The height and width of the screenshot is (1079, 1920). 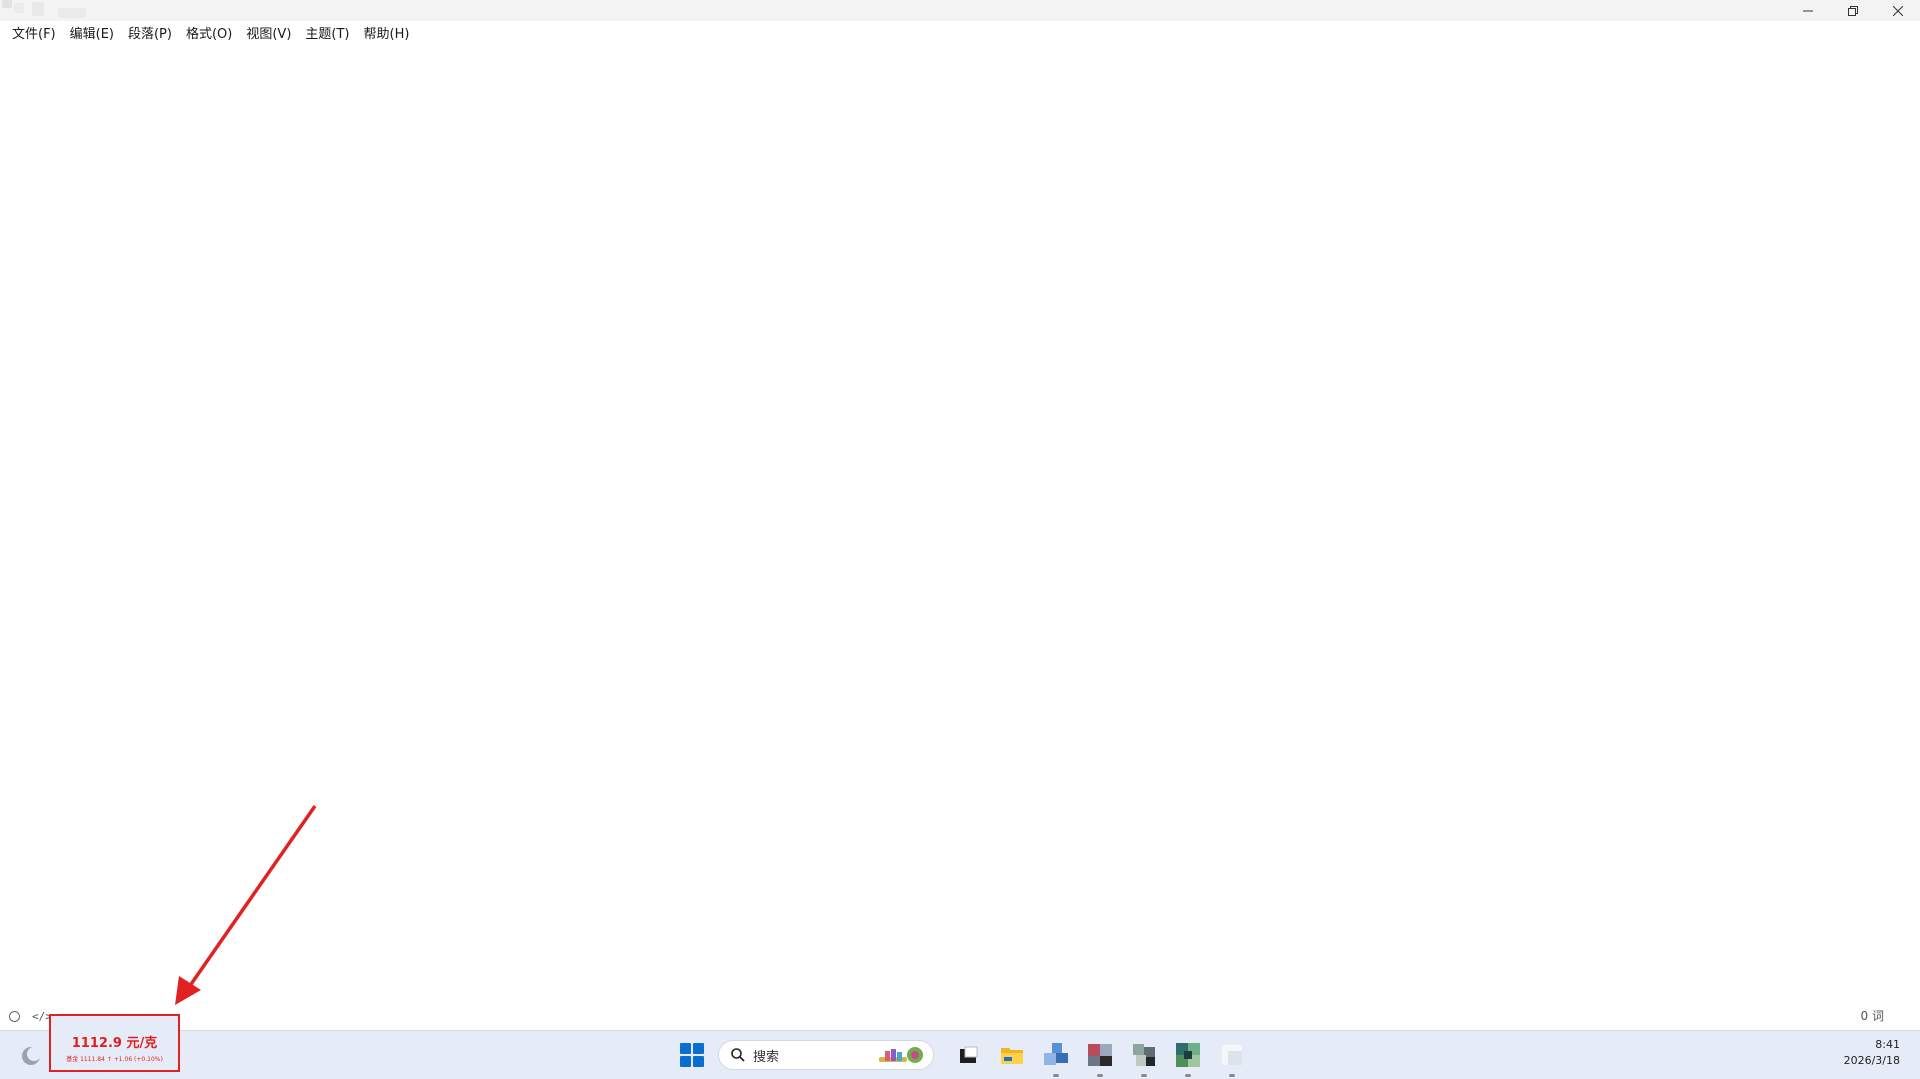 I want to click on menu-view: 视图(V), so click(x=268, y=35).